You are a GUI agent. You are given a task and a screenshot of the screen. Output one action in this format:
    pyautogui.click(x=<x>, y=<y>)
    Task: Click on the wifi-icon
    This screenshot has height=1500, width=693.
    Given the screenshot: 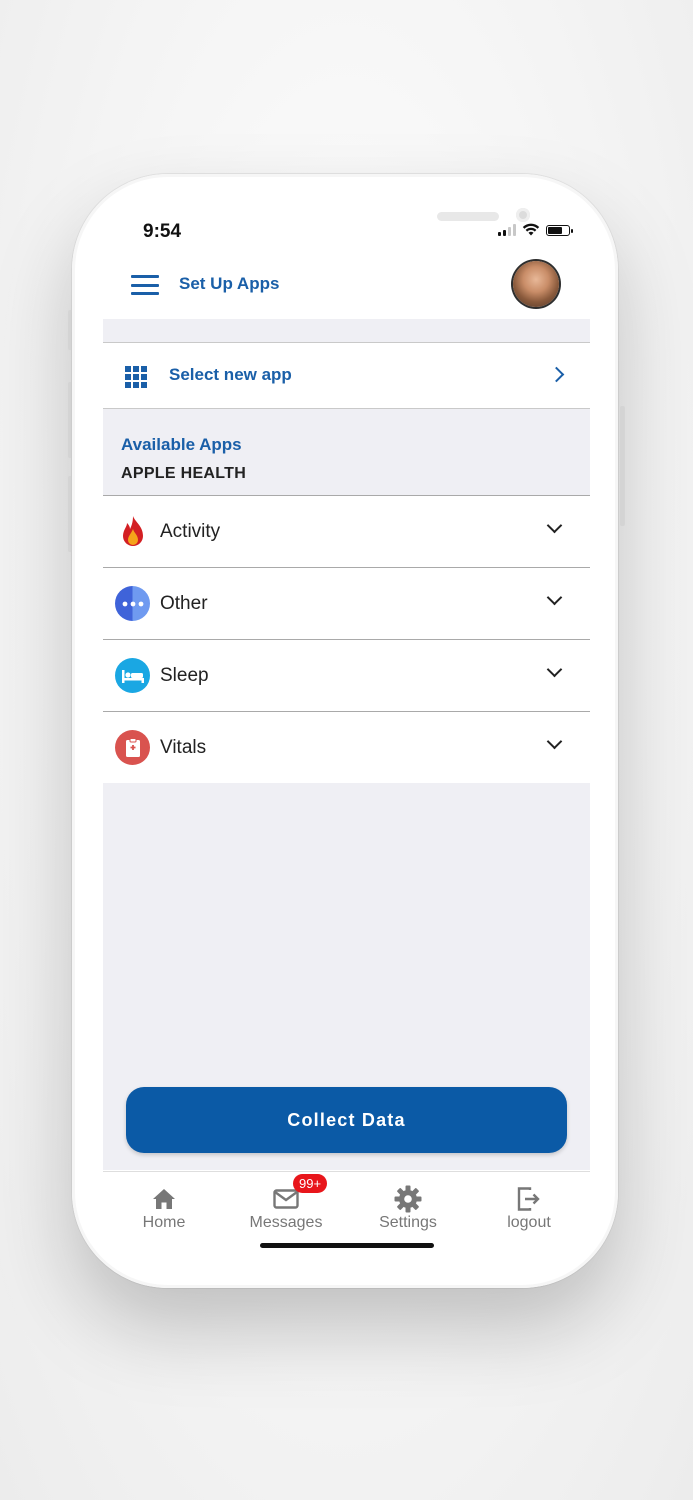 What is the action you would take?
    pyautogui.click(x=531, y=229)
    